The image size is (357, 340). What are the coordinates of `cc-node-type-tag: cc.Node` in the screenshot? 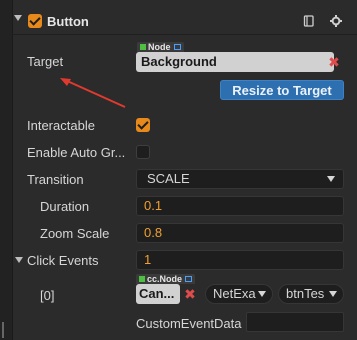 It's located at (166, 279).